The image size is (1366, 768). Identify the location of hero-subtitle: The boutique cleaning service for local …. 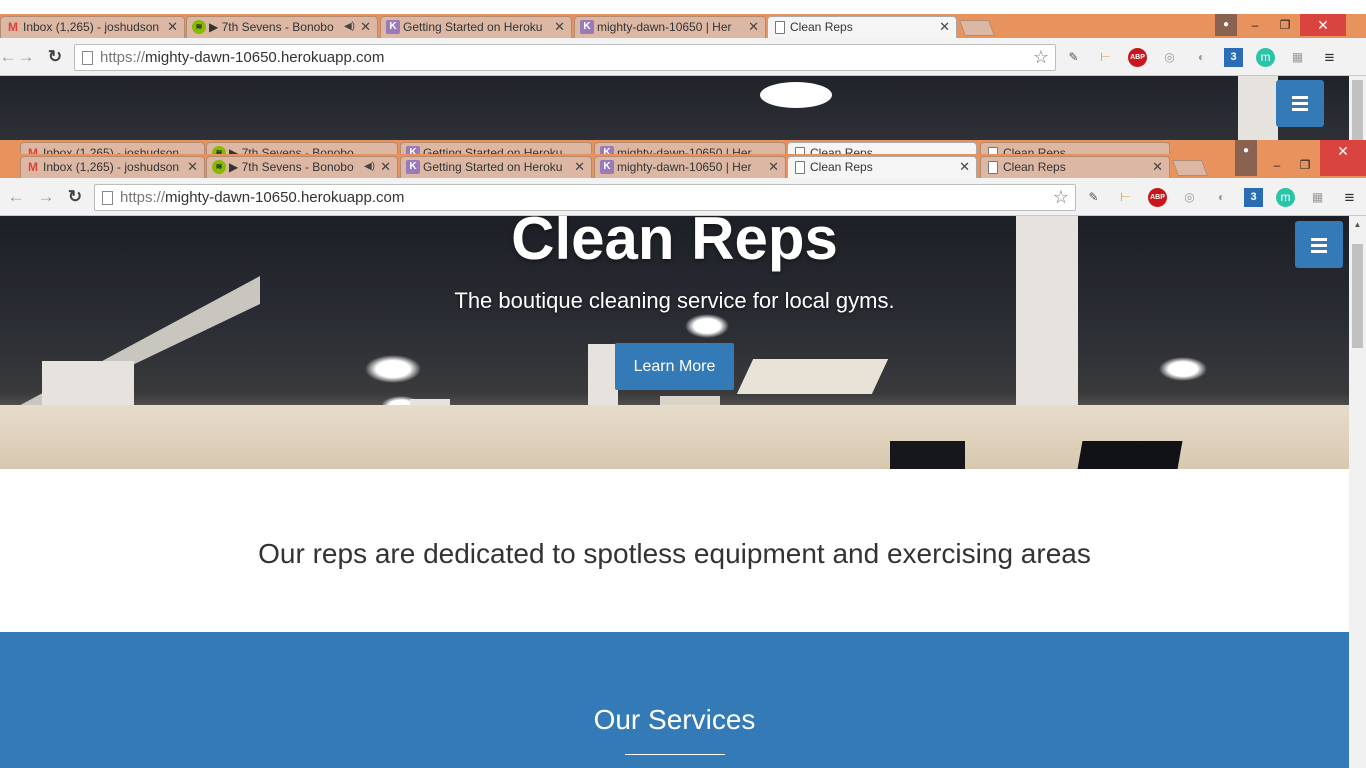
(674, 300).